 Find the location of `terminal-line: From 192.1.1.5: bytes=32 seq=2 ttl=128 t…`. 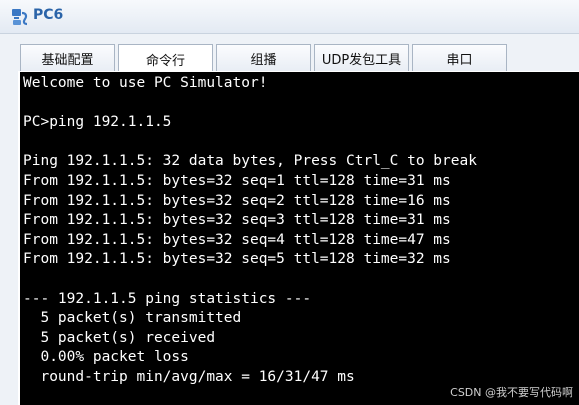

terminal-line: From 192.1.1.5: bytes=32 seq=2 ttl=128 t… is located at coordinates (237, 200).